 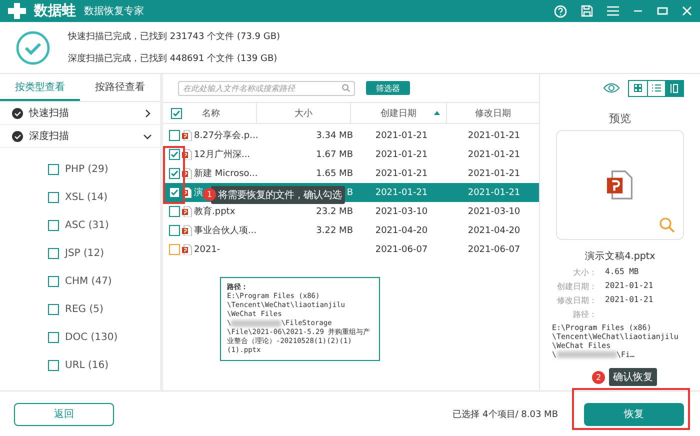 I want to click on zoom-icon, so click(x=667, y=225).